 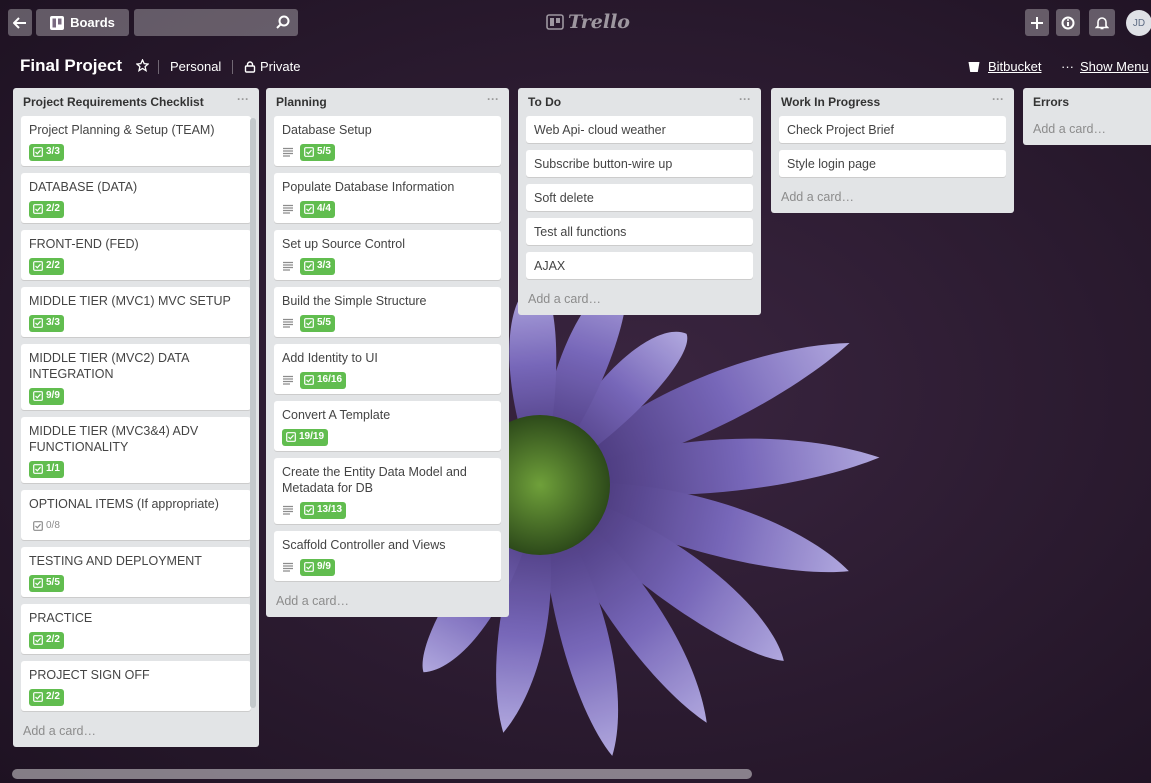 I want to click on checklist-badge: 3/3, so click(x=46, y=323).